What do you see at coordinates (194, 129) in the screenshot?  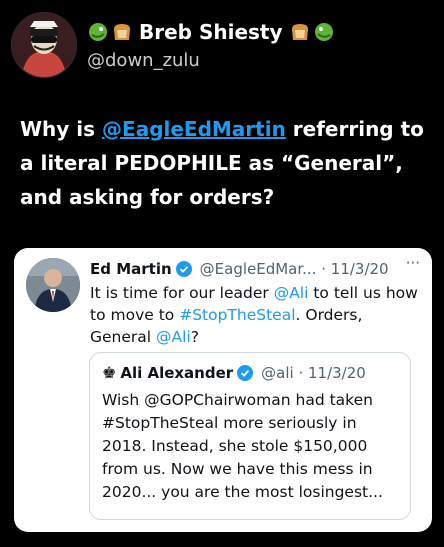 I see `mention-link: @EagleEdMartin` at bounding box center [194, 129].